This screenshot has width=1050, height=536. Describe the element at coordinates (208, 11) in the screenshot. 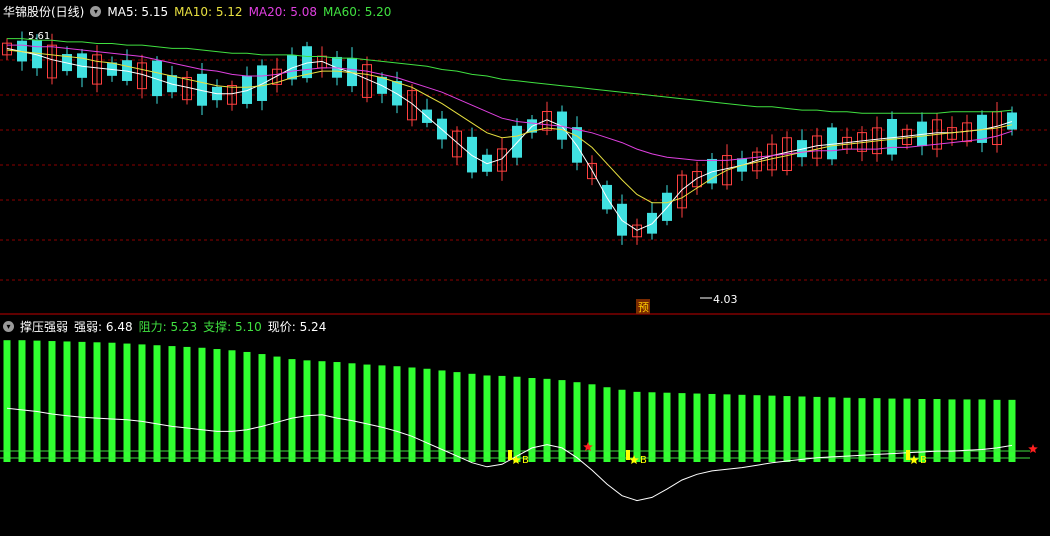

I see `ma10-value: MA10: 5.12` at that location.